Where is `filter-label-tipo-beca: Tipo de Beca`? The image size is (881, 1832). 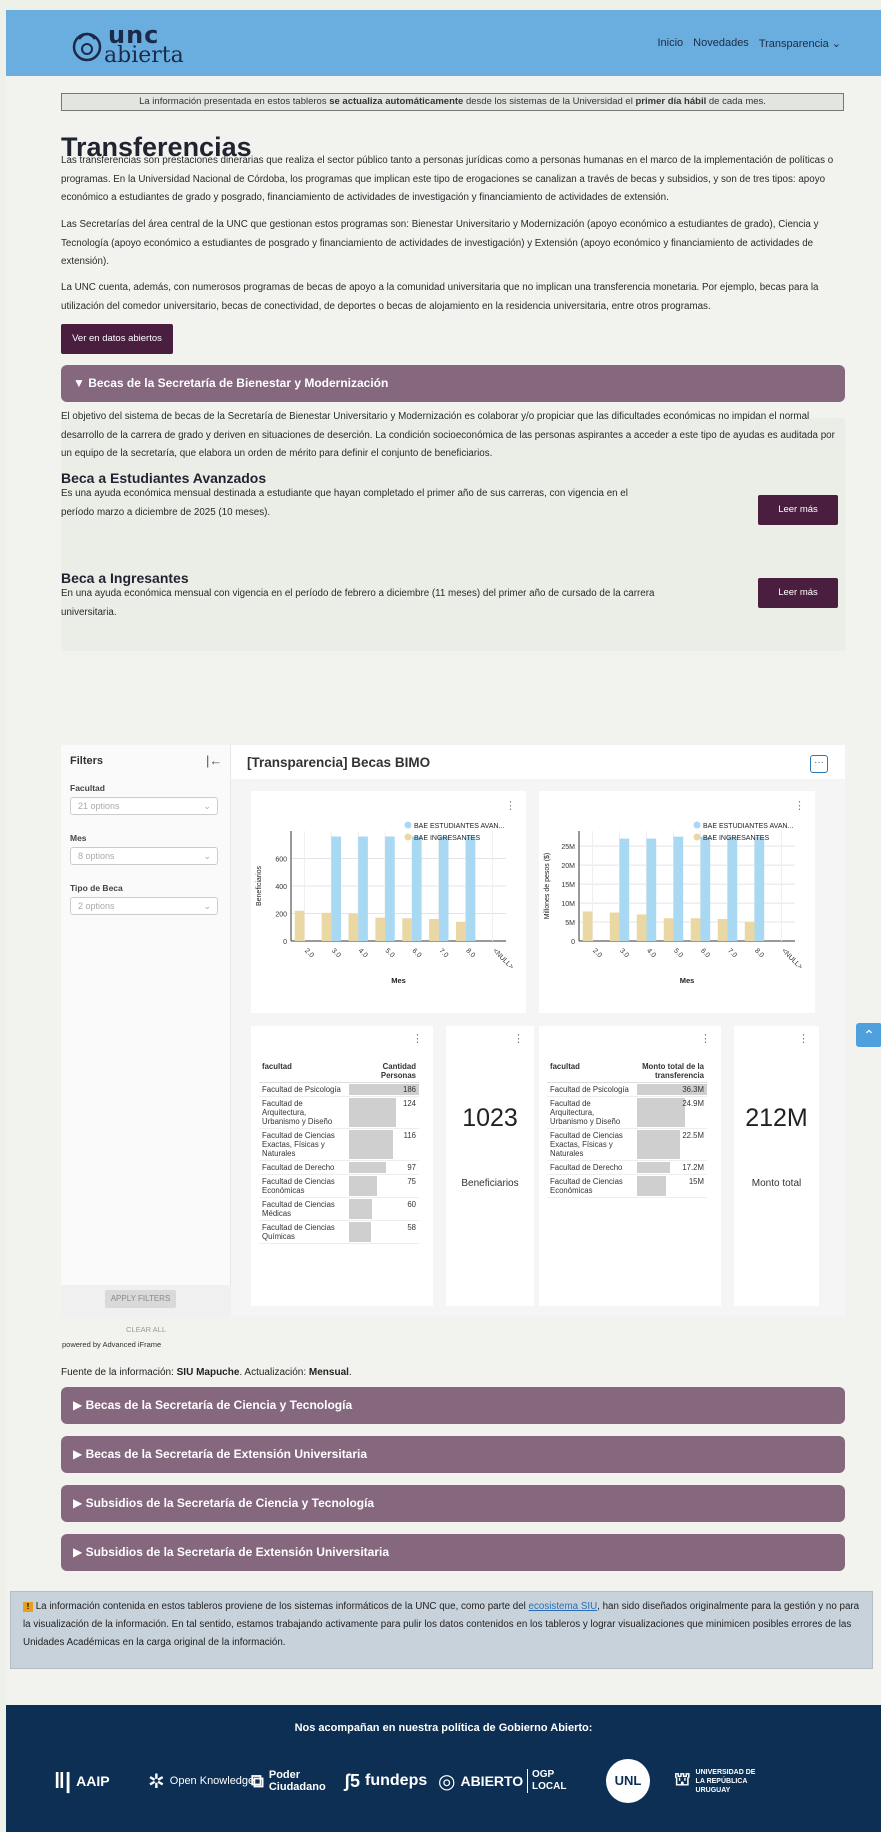
filter-label-tipo-beca: Tipo de Beca is located at coordinates (96, 888).